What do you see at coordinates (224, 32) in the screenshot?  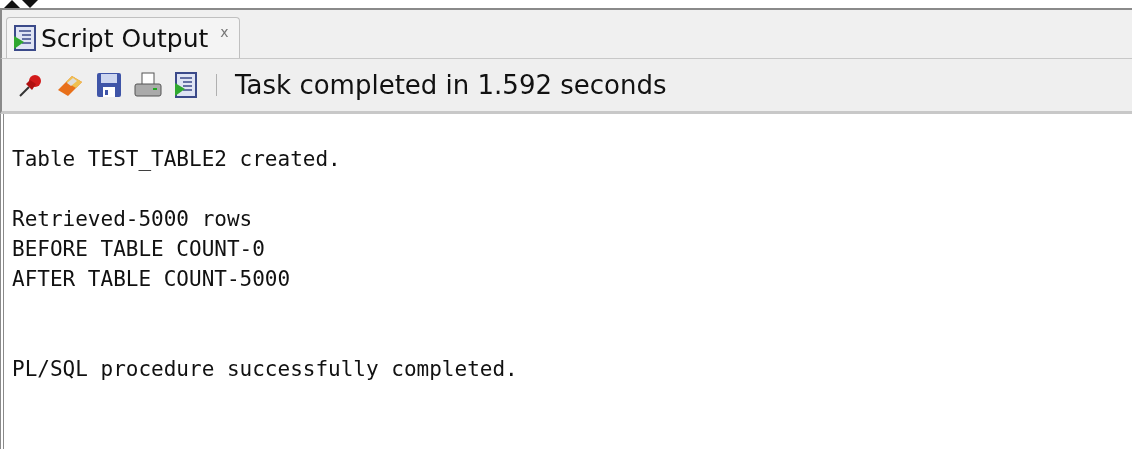 I see `close-tab-button: x` at bounding box center [224, 32].